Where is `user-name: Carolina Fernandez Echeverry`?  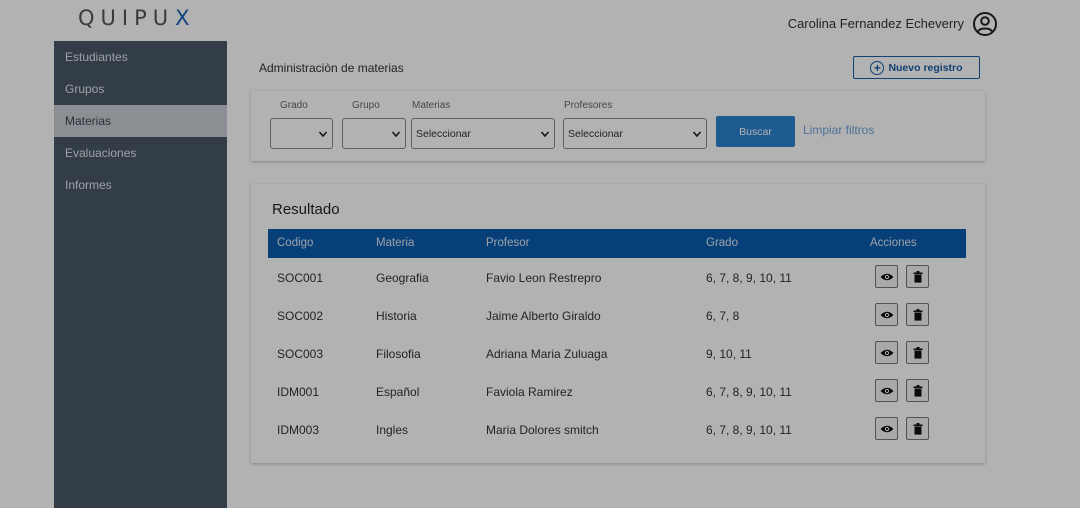
user-name: Carolina Fernandez Echeverry is located at coordinates (875, 23).